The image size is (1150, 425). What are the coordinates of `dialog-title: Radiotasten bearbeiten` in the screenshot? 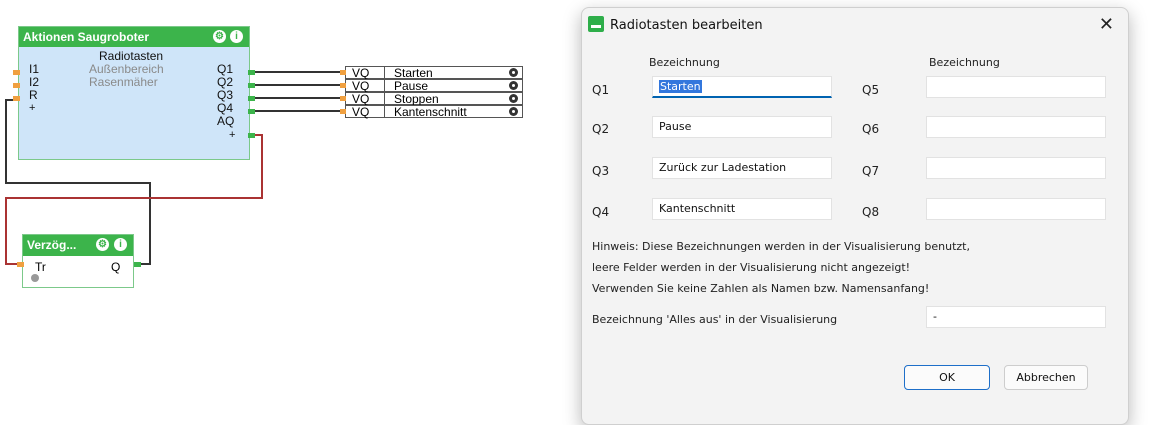 It's located at (686, 25).